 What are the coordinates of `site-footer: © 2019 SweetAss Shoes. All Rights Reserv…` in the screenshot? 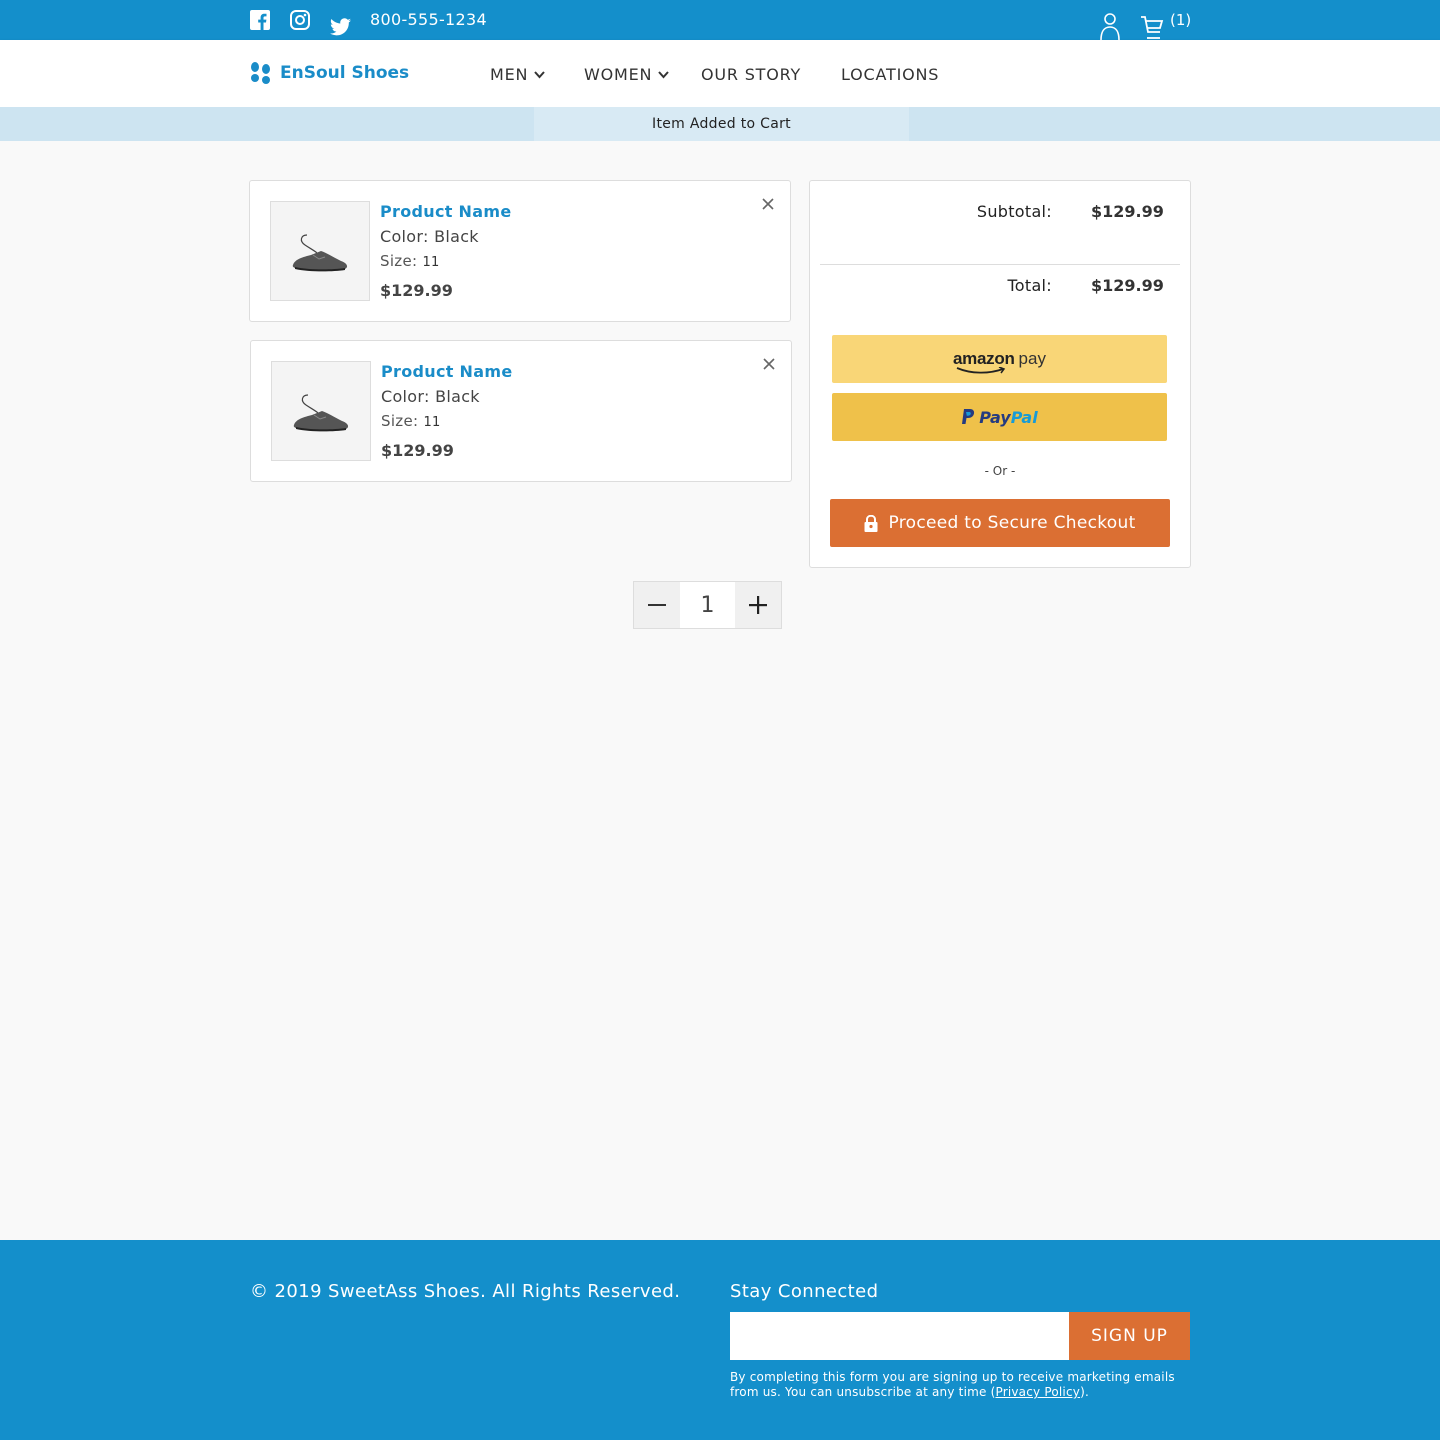 It's located at (720, 1340).